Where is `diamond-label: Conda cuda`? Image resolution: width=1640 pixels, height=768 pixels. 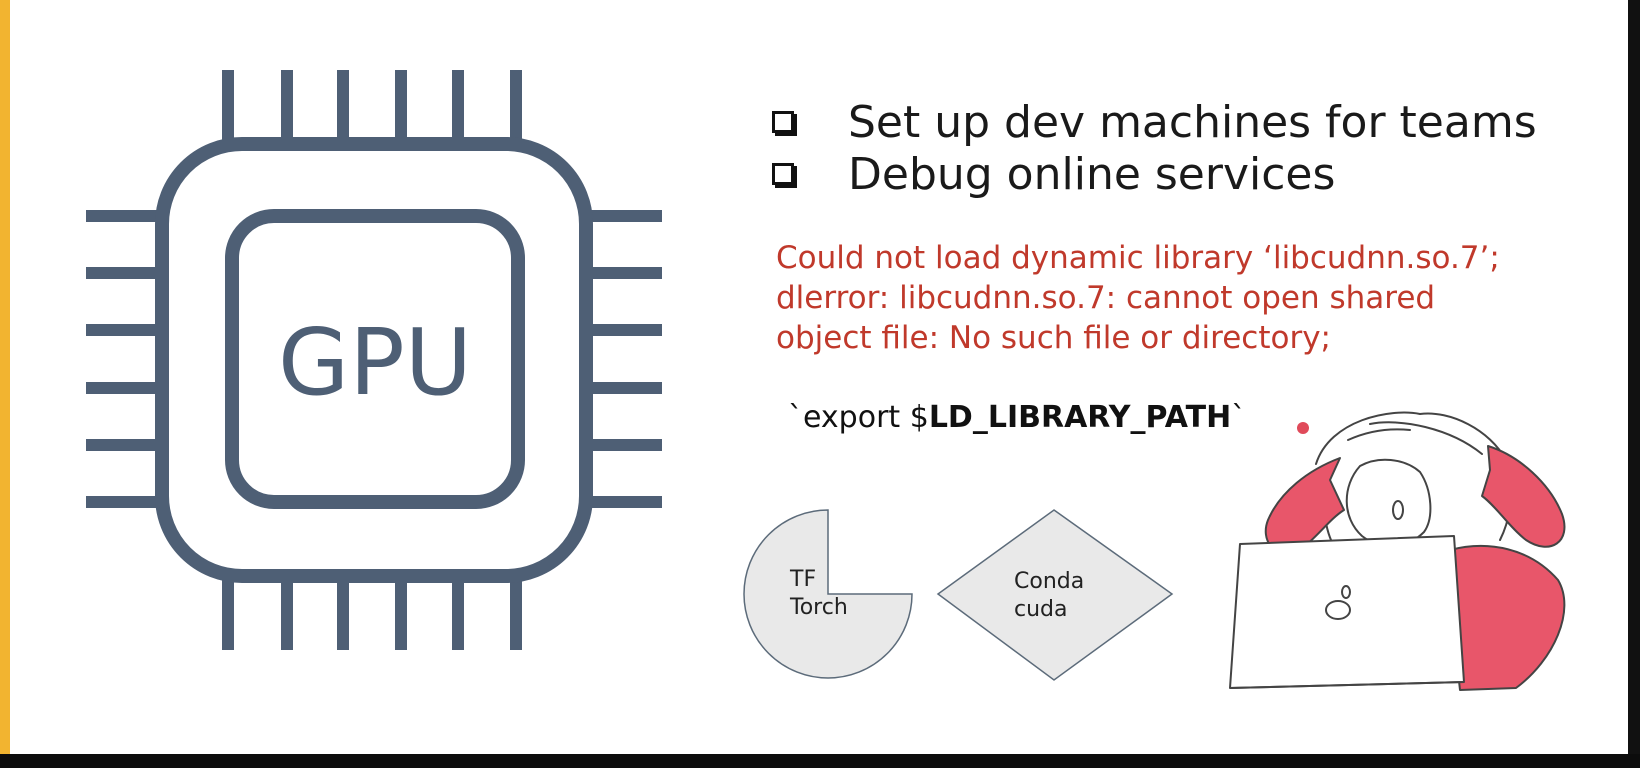 diamond-label: Conda cuda is located at coordinates (1049, 596).